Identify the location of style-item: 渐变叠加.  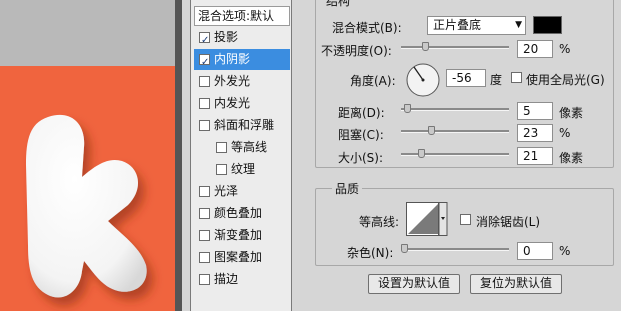
(242, 235).